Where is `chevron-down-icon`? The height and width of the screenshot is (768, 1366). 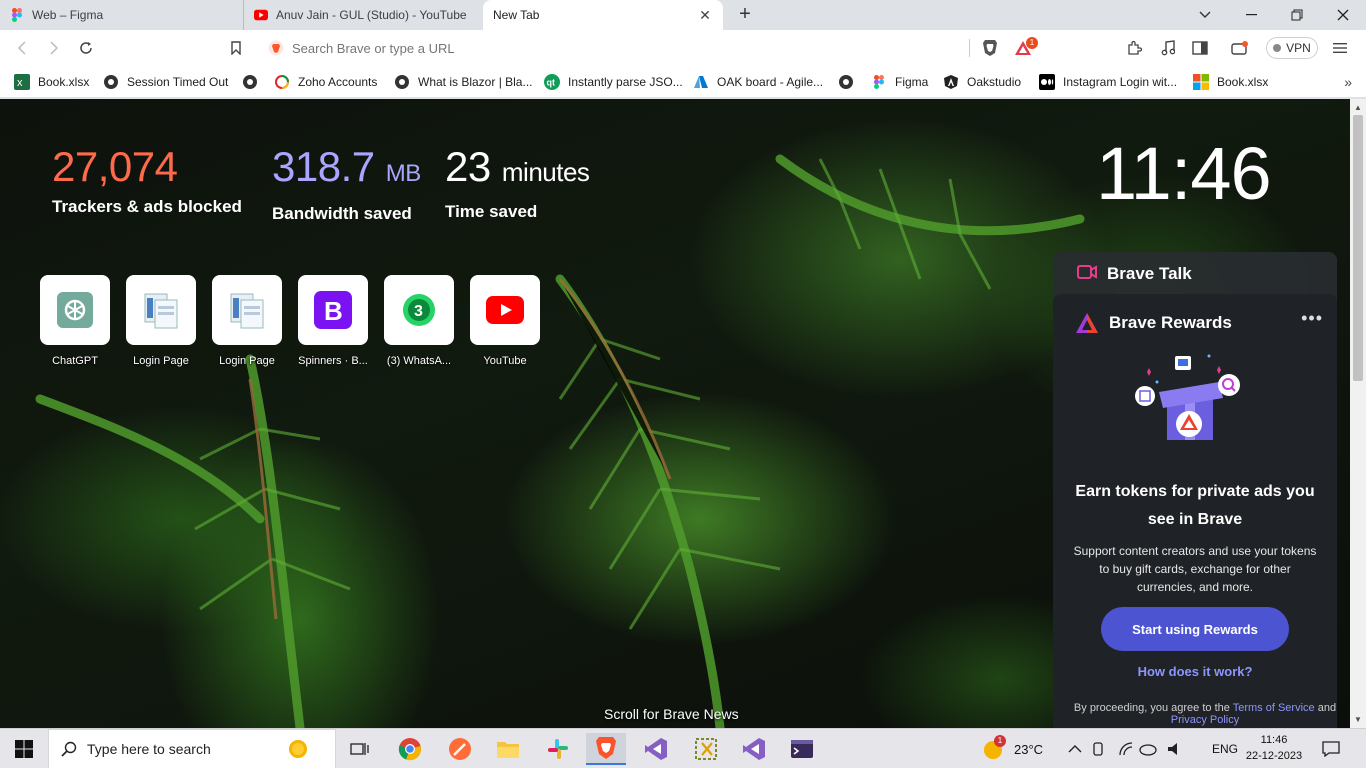 chevron-down-icon is located at coordinates (1205, 14).